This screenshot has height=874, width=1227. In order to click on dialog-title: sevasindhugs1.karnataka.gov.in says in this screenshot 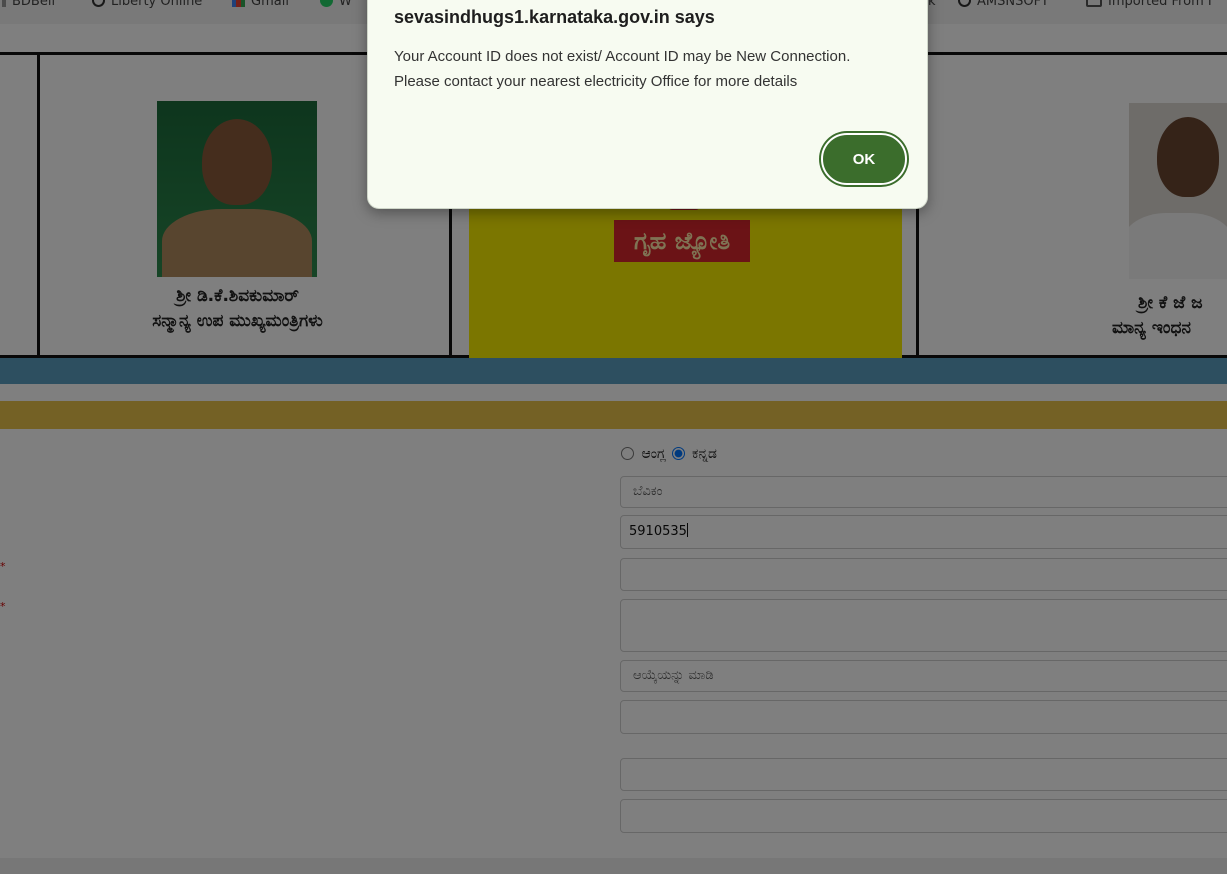, I will do `click(554, 17)`.